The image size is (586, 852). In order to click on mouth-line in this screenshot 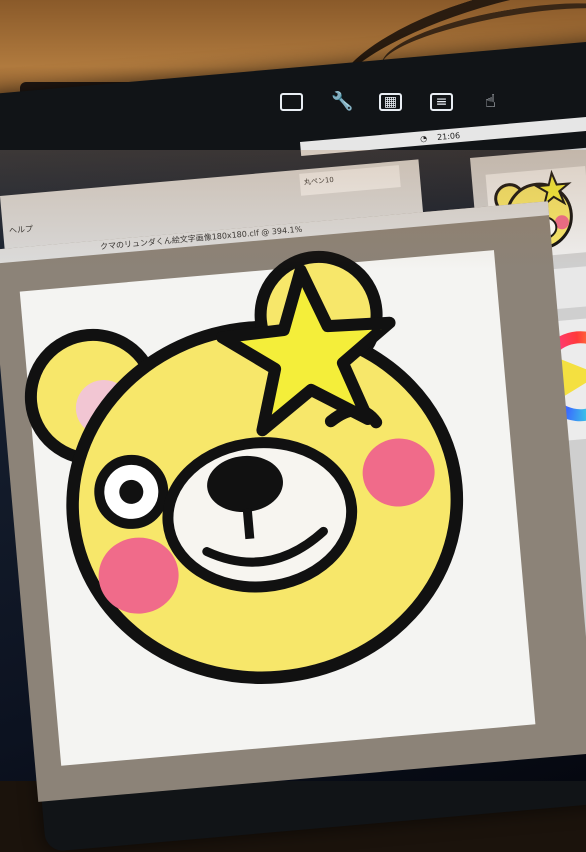, I will do `click(248, 524)`.